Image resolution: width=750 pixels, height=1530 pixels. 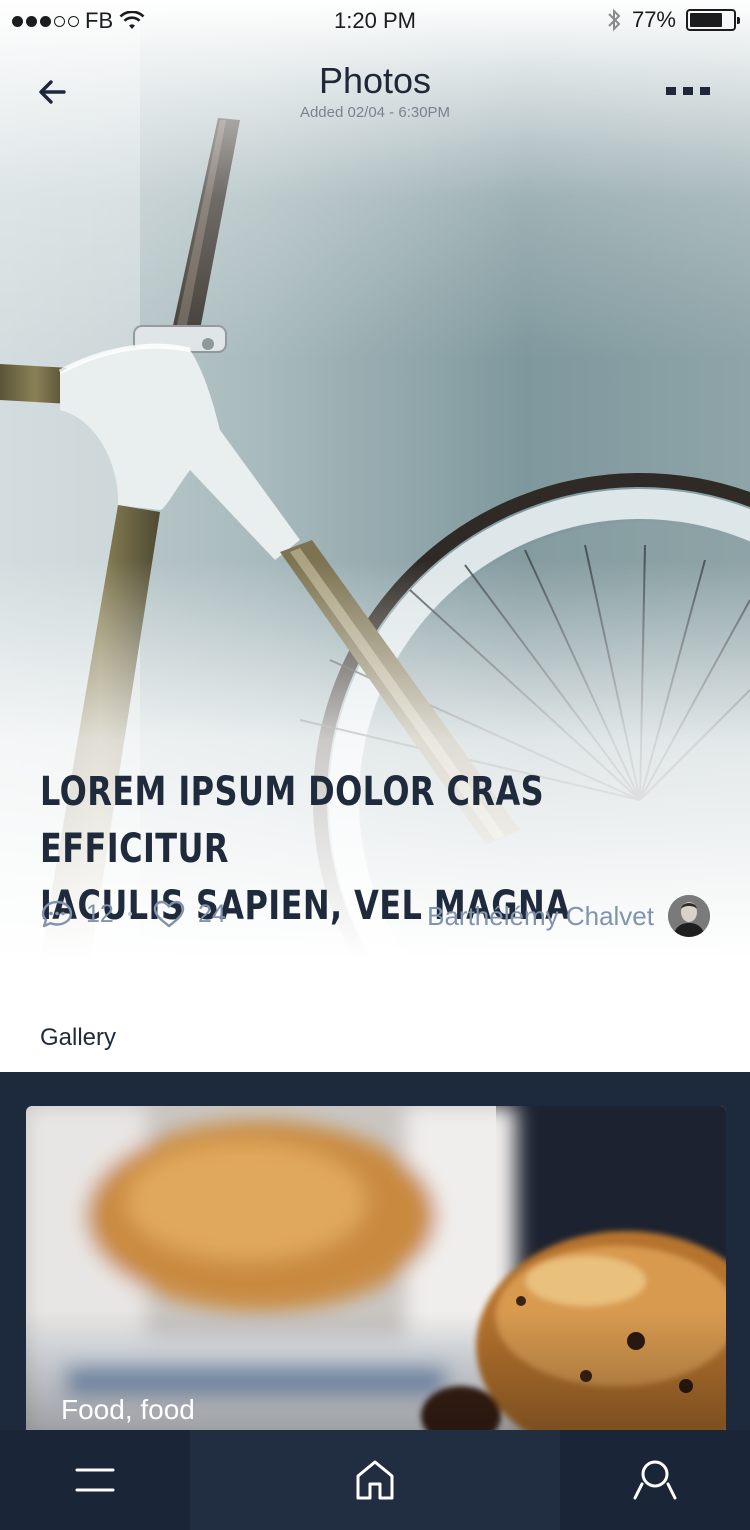 What do you see at coordinates (57, 914) in the screenshot?
I see `comment-icon` at bounding box center [57, 914].